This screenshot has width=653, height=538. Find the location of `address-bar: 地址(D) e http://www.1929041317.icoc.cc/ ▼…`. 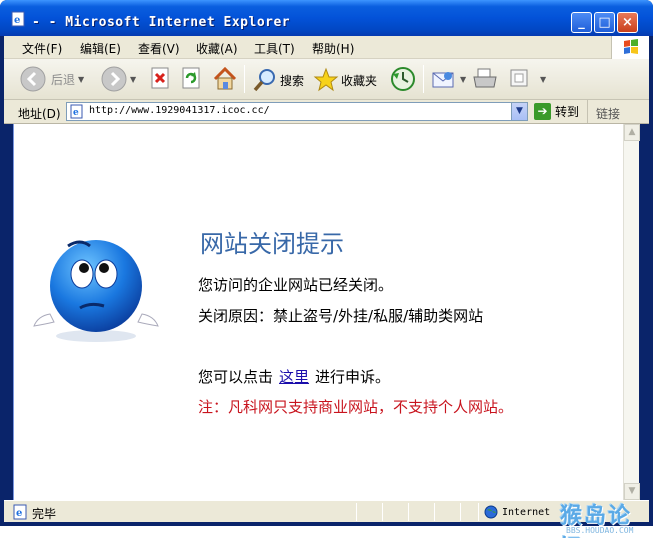

address-bar: 地址(D) e http://www.1929041317.icoc.cc/ ▼… is located at coordinates (326, 112).